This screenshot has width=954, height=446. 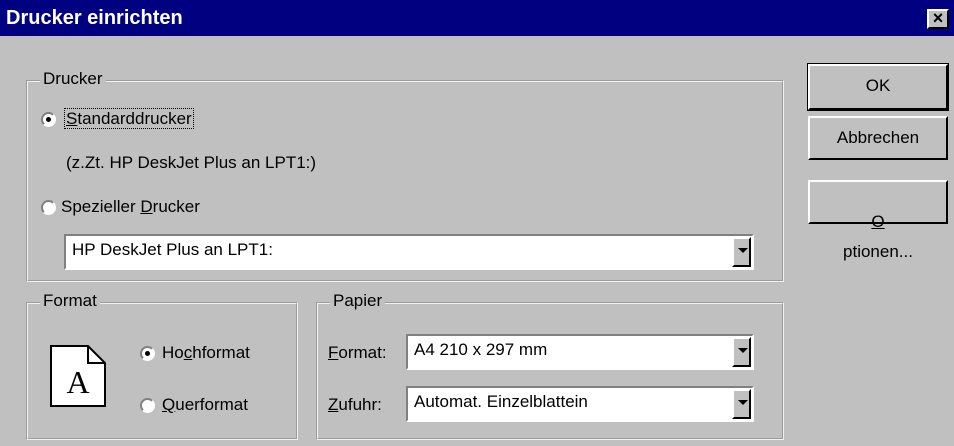 I want to click on close-button: ×, so click(x=938, y=19).